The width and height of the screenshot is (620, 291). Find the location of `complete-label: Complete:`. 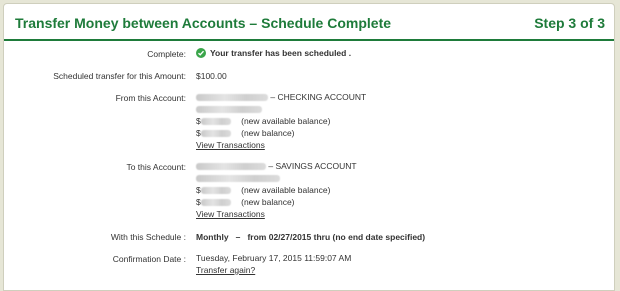

complete-label: Complete: is located at coordinates (166, 54).